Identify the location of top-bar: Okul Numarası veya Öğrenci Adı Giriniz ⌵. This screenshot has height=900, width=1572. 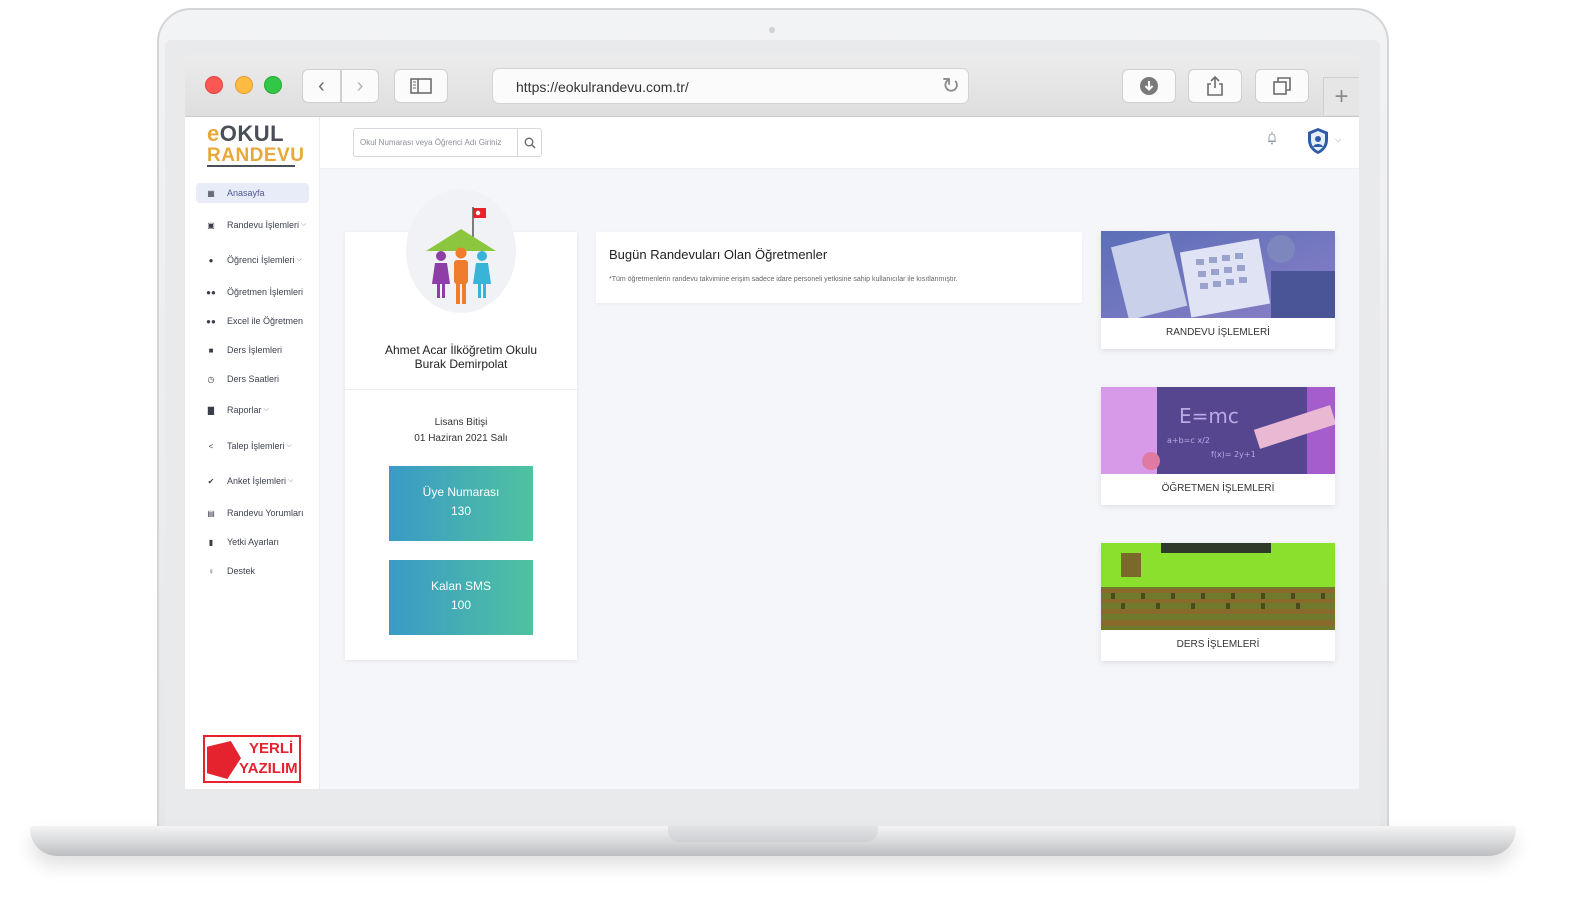
(839, 143).